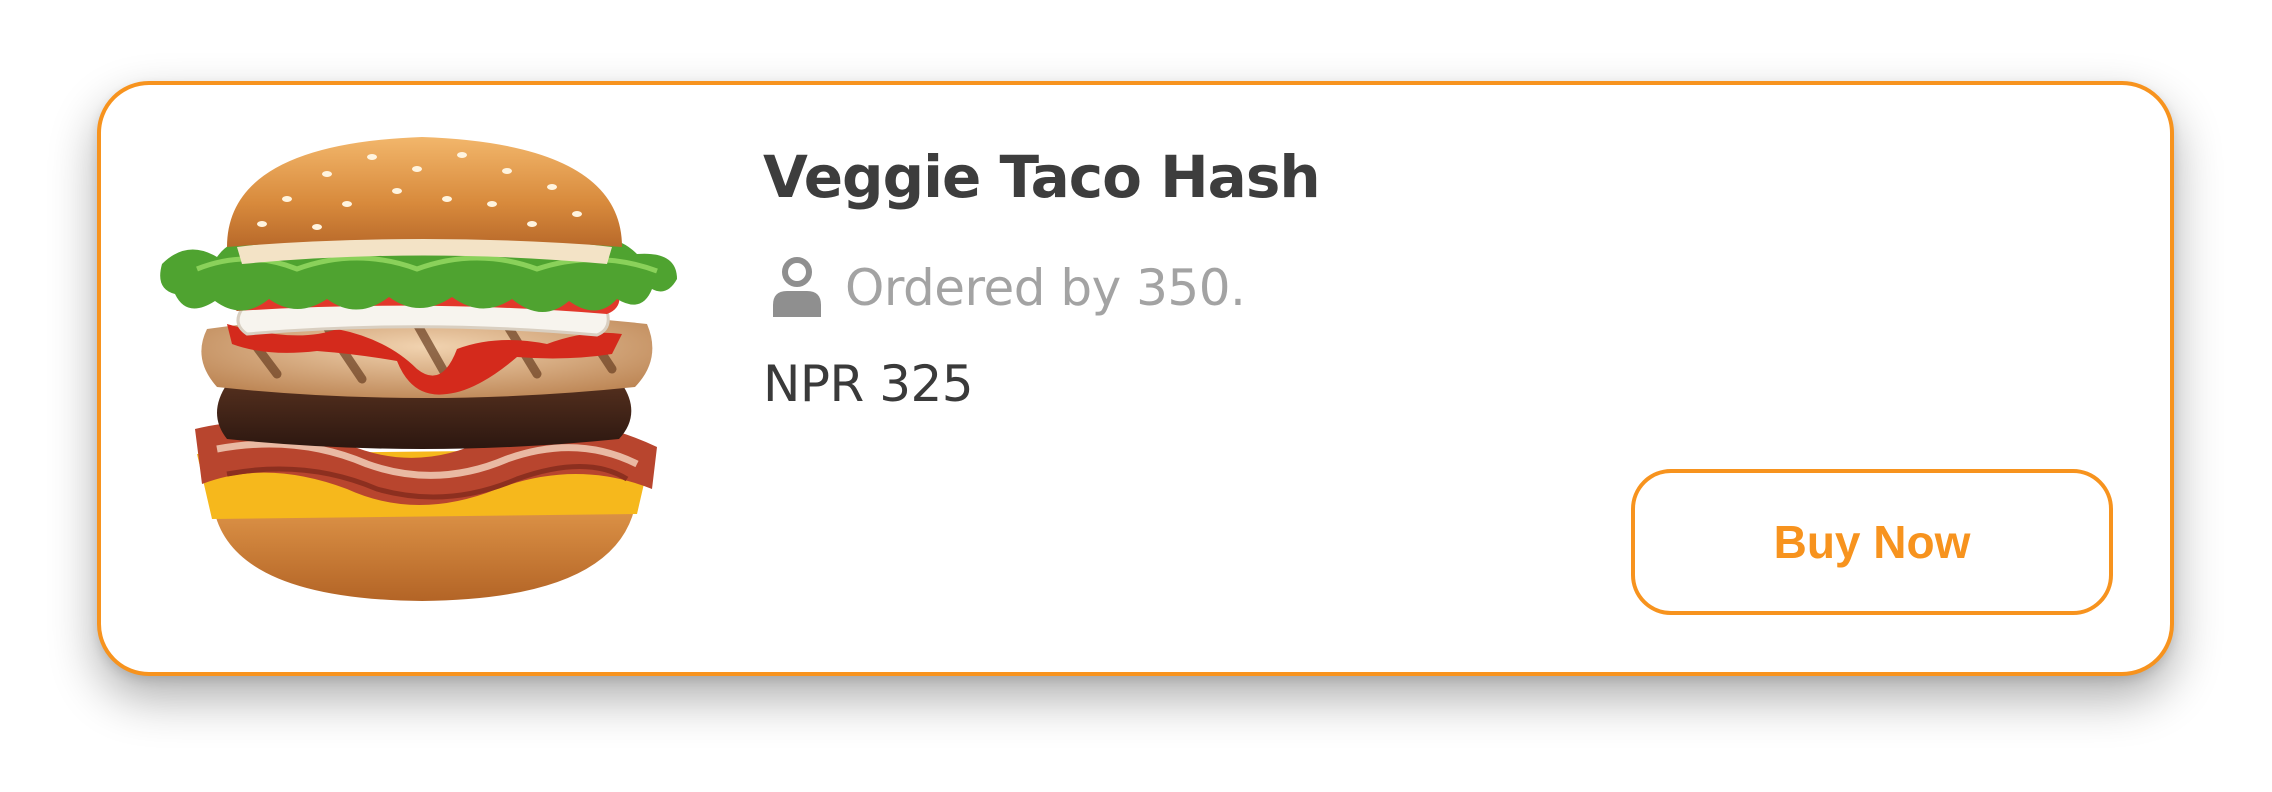  Describe the element at coordinates (1872, 542) in the screenshot. I see `buy-now-button: Buy Now` at that location.